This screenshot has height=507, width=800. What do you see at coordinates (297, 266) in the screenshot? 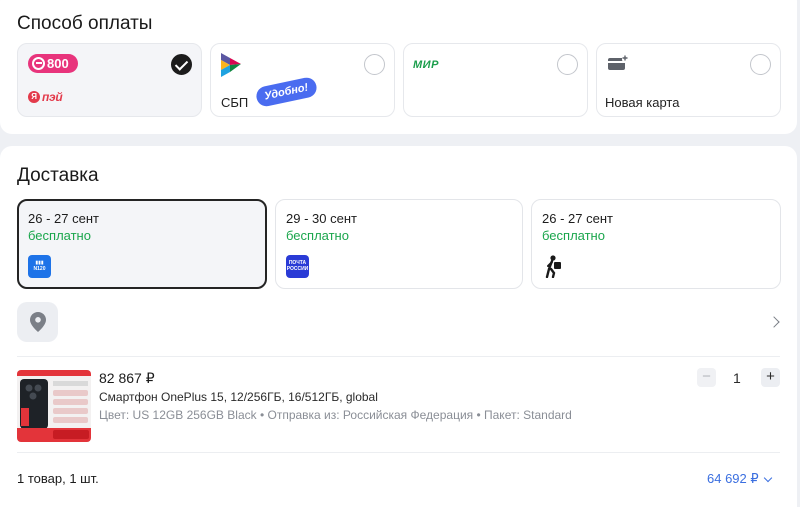
I see `russian-post-icon: ПОЧТА РОССИИ` at bounding box center [297, 266].